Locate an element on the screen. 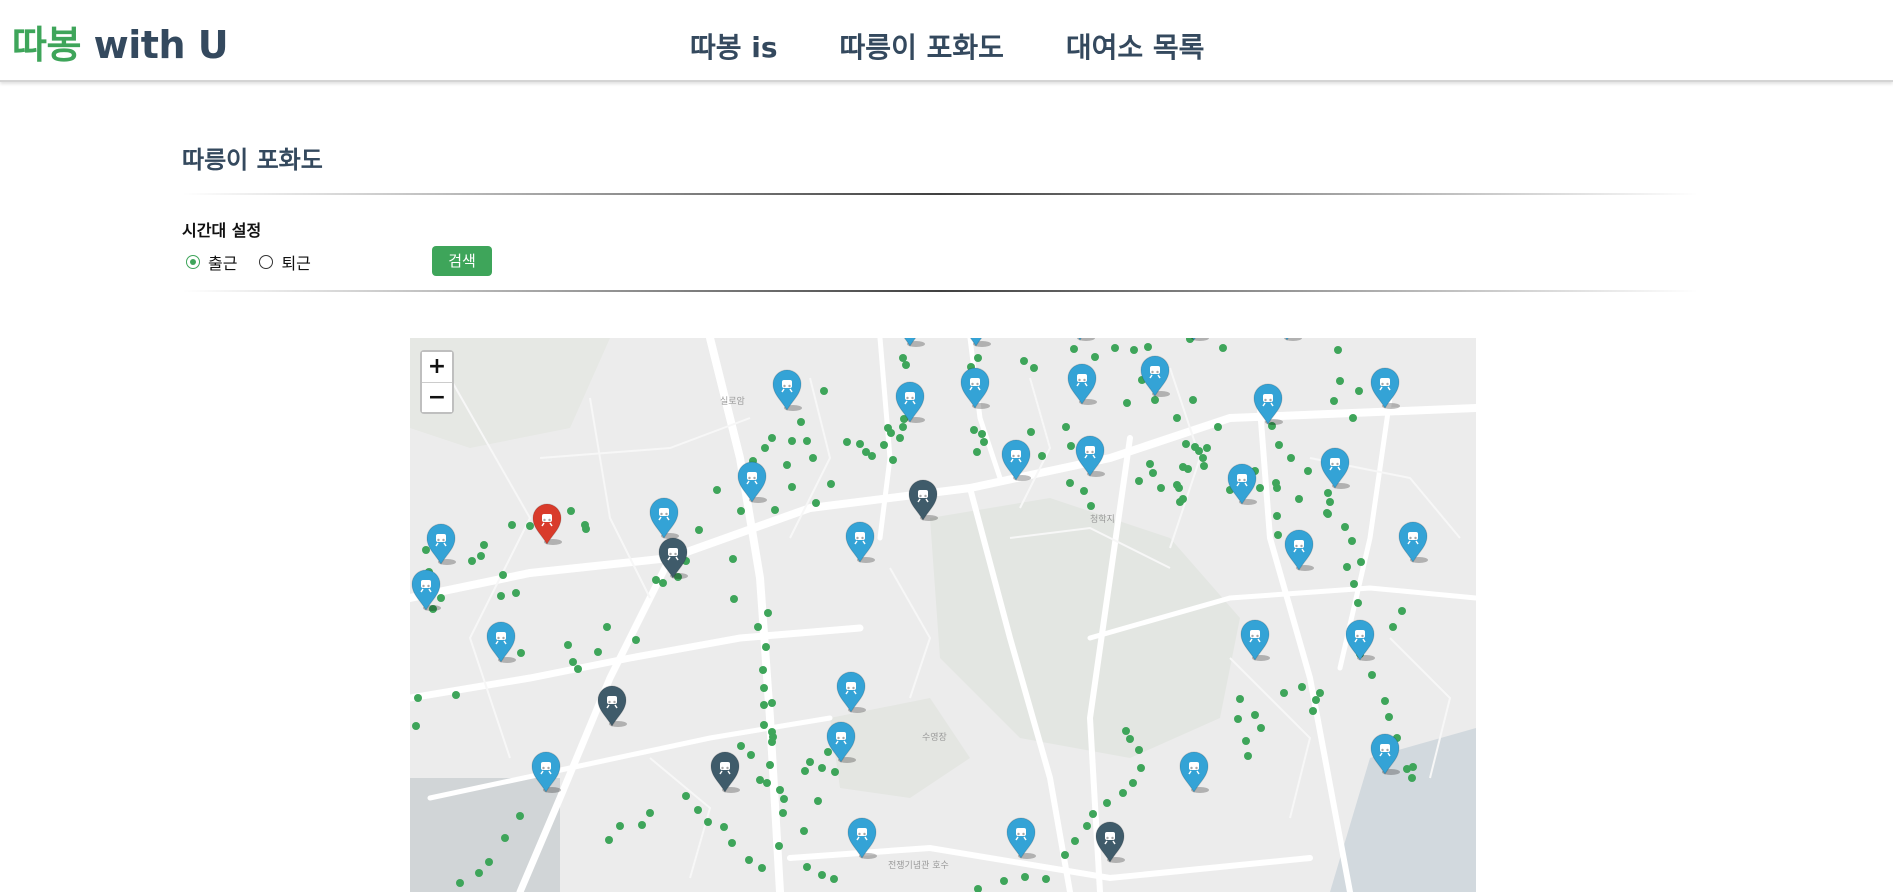 This screenshot has height=892, width=1893. zoom-out-button: − is located at coordinates (437, 397).